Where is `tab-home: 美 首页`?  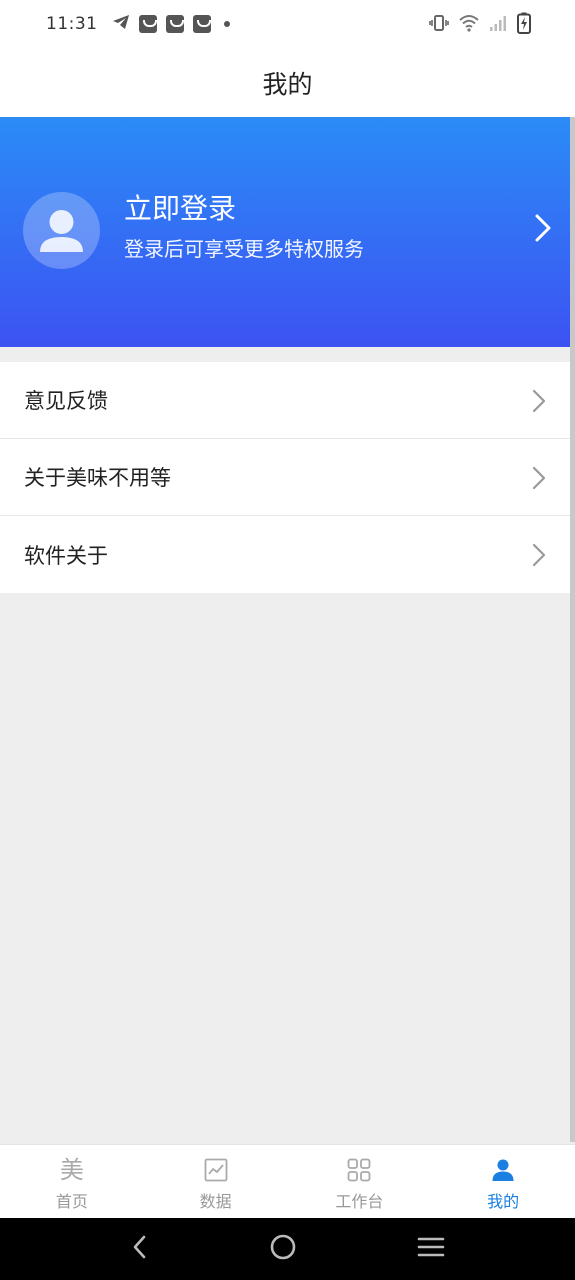
tab-home: 美 首页 is located at coordinates (72, 1181).